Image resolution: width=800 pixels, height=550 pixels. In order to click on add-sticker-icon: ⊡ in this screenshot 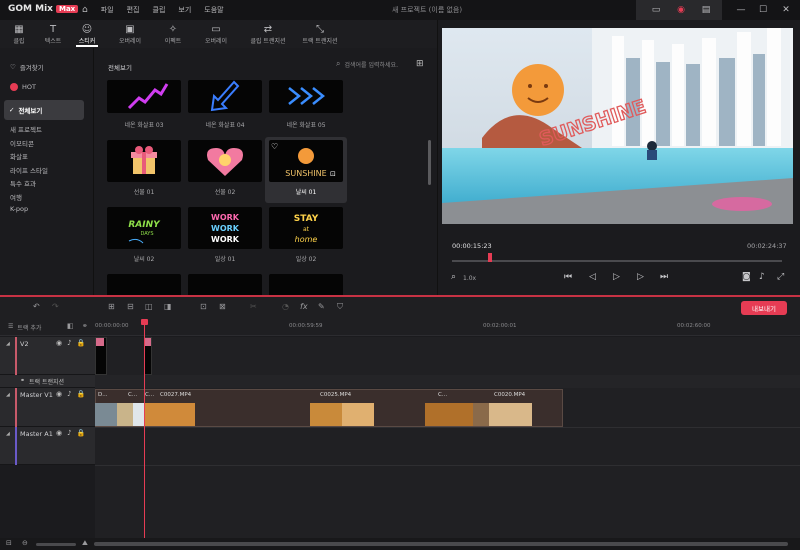, I will do `click(333, 174)`.